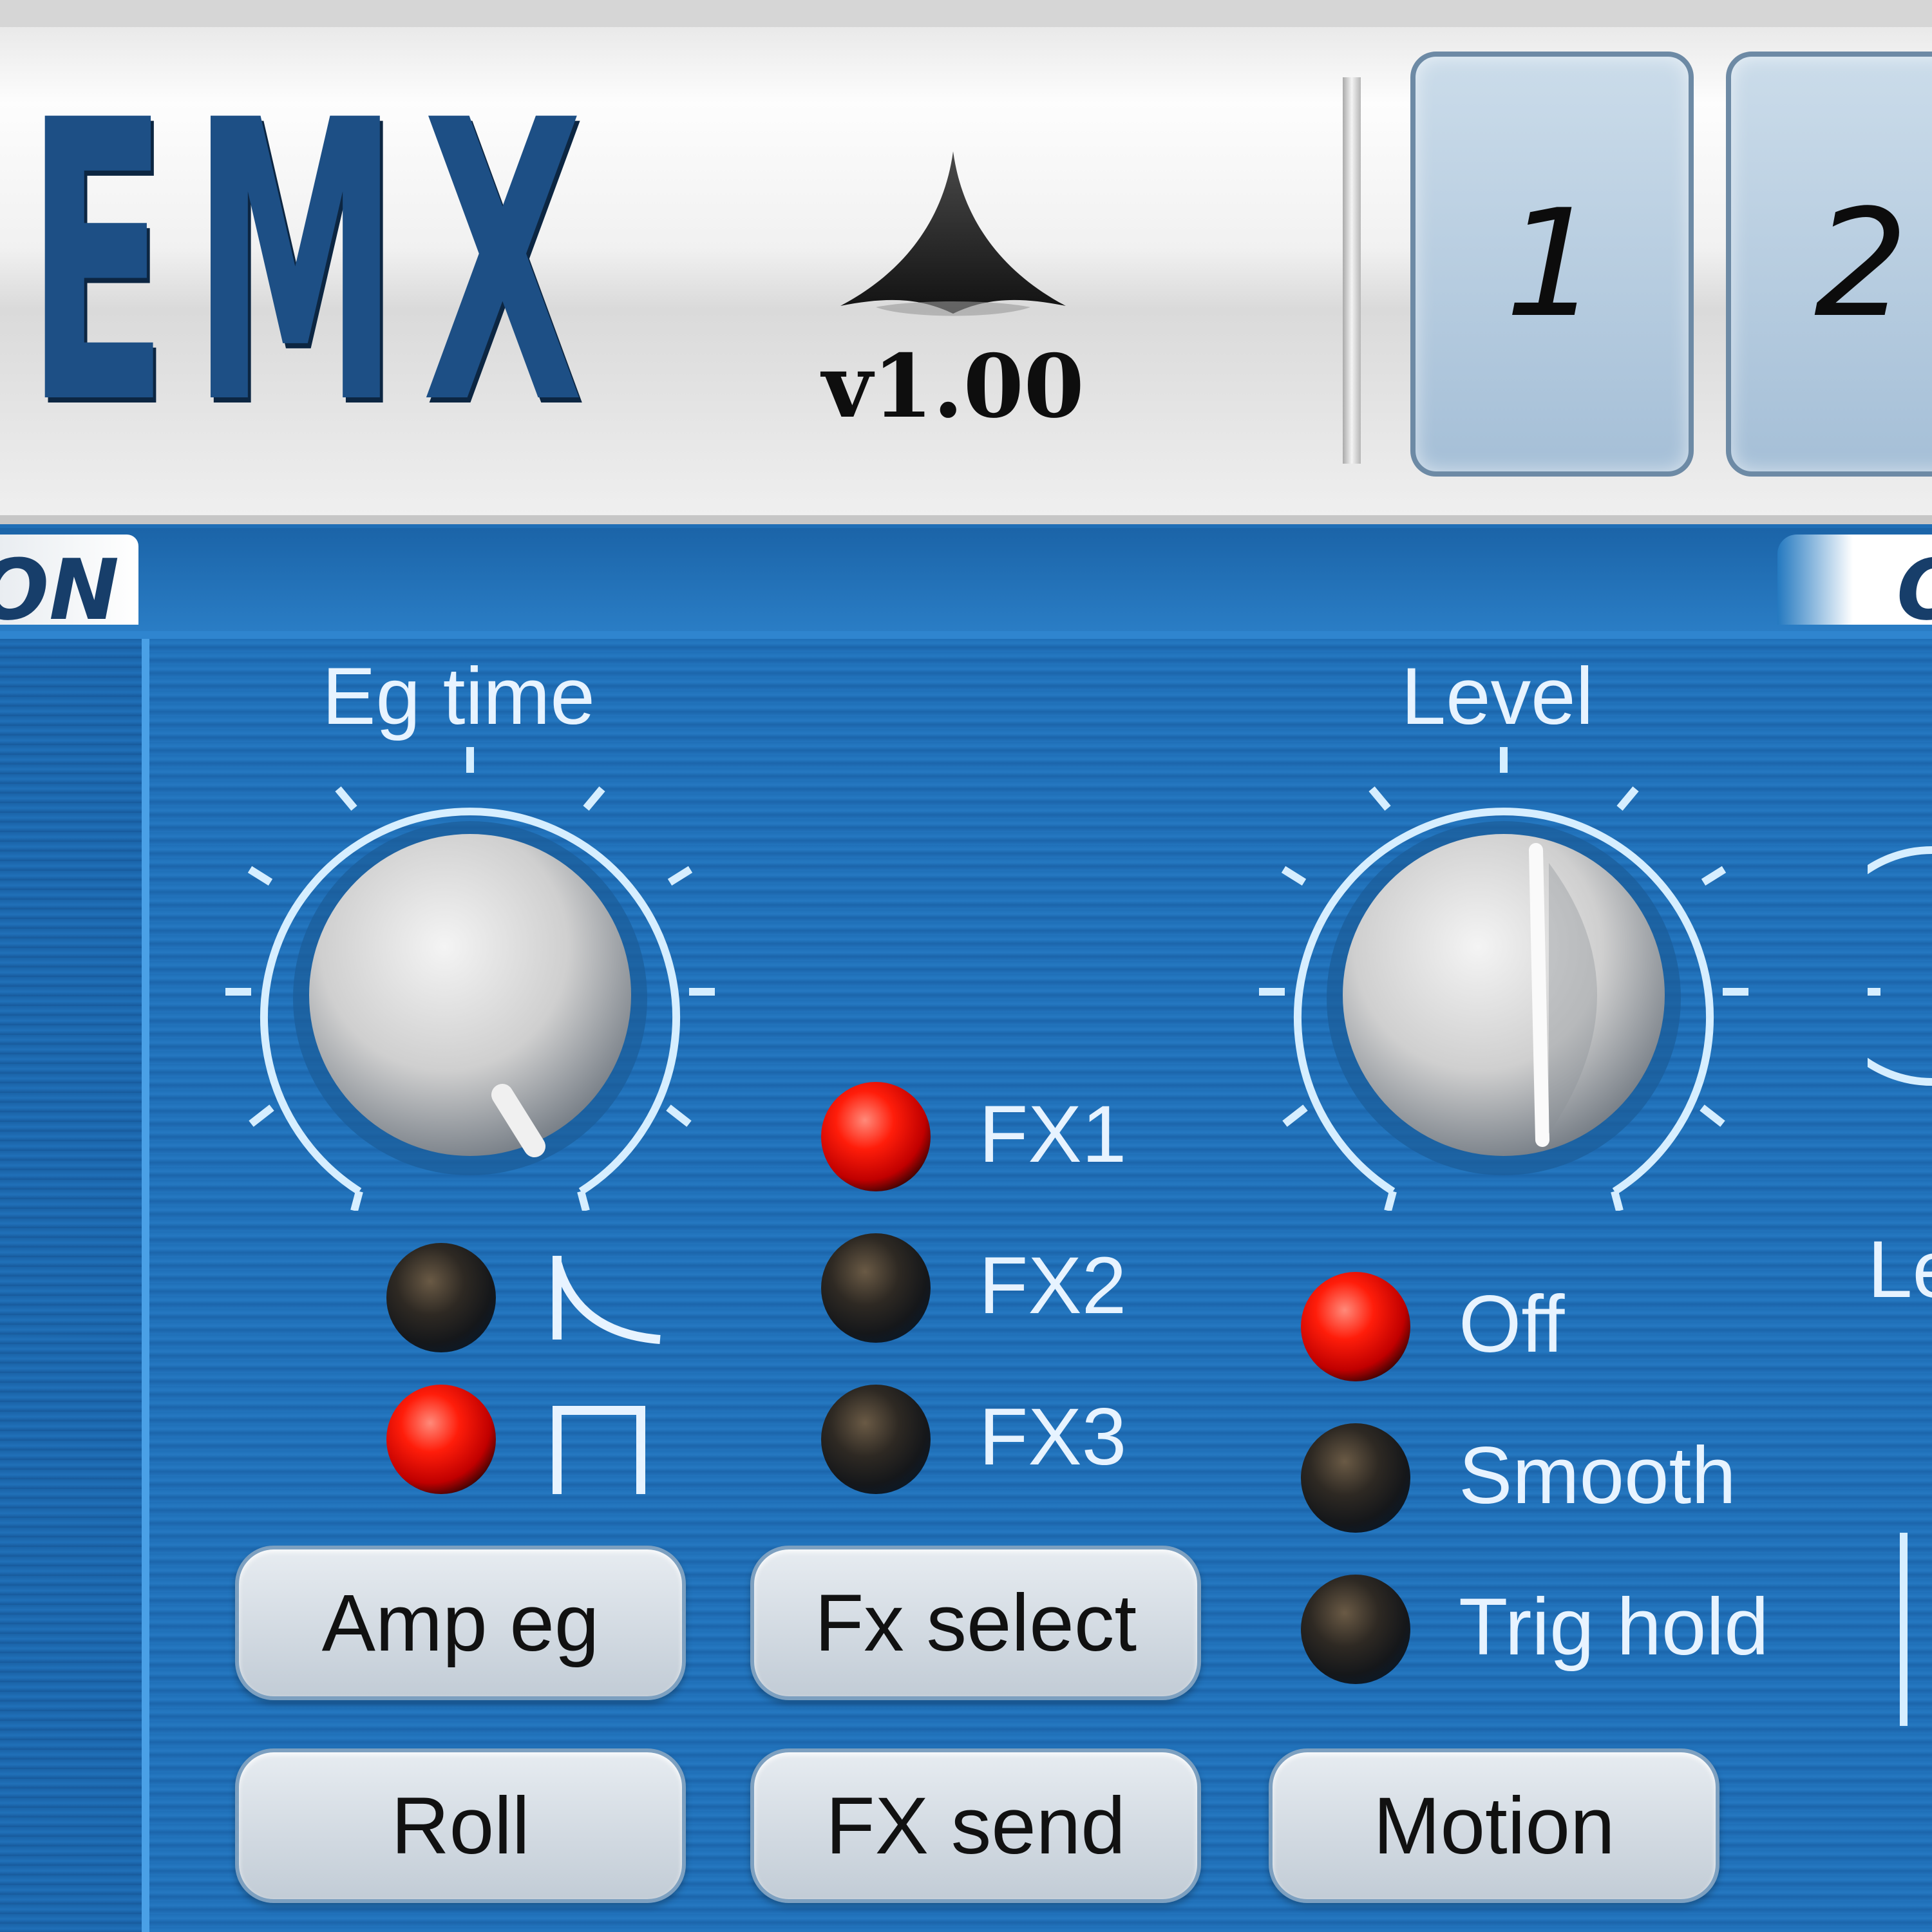  Describe the element at coordinates (470, 979) in the screenshot. I see `eg-time-knob` at that location.